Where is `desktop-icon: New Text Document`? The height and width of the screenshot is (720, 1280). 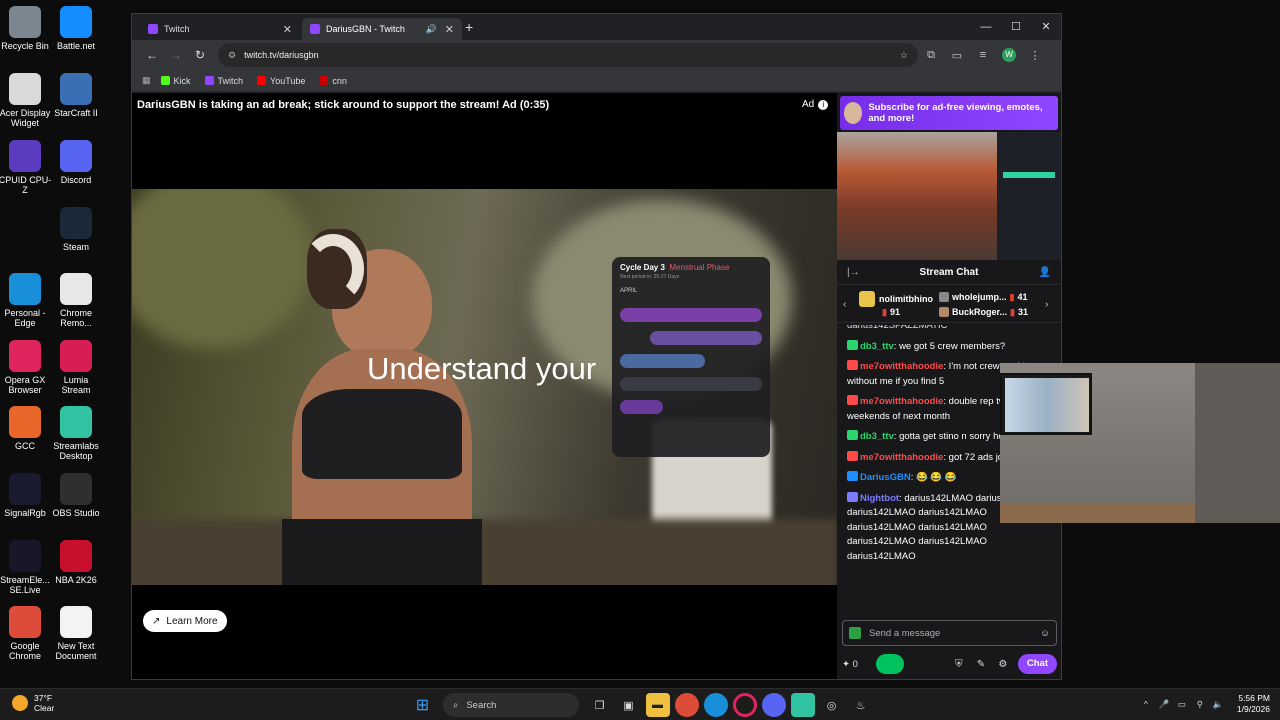 desktop-icon: New Text Document is located at coordinates (76, 633).